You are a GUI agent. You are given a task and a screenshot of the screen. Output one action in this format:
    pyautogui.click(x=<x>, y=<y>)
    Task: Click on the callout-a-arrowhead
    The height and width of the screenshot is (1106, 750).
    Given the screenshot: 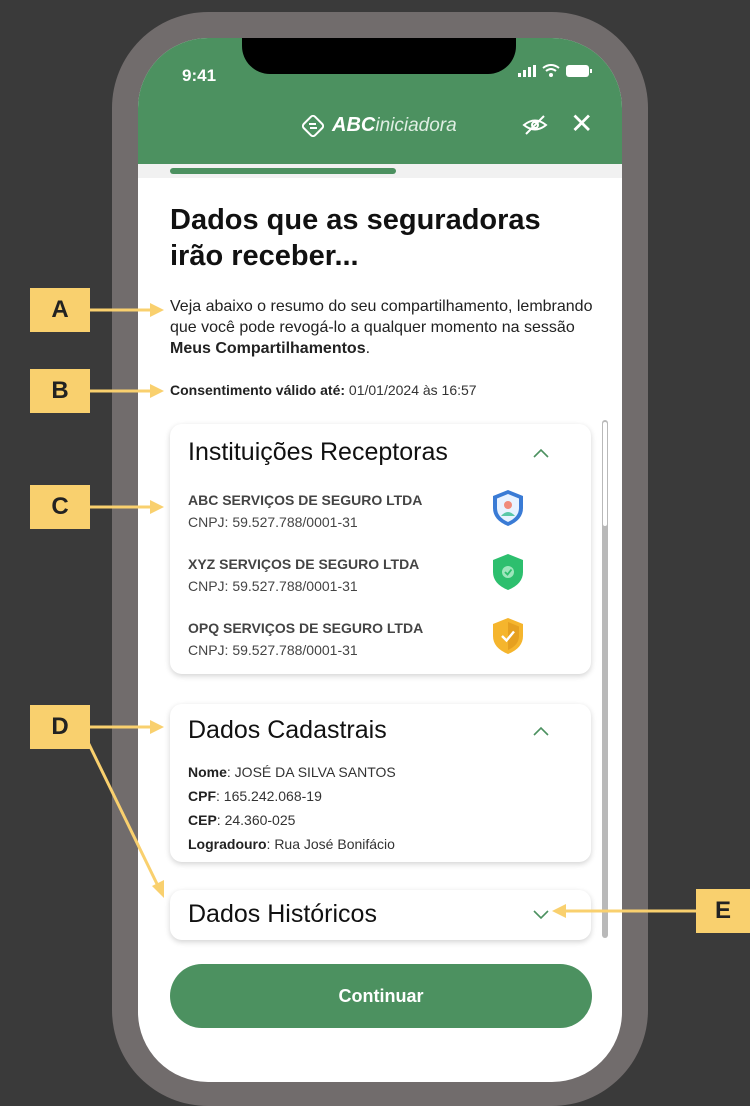 What is the action you would take?
    pyautogui.click(x=157, y=310)
    